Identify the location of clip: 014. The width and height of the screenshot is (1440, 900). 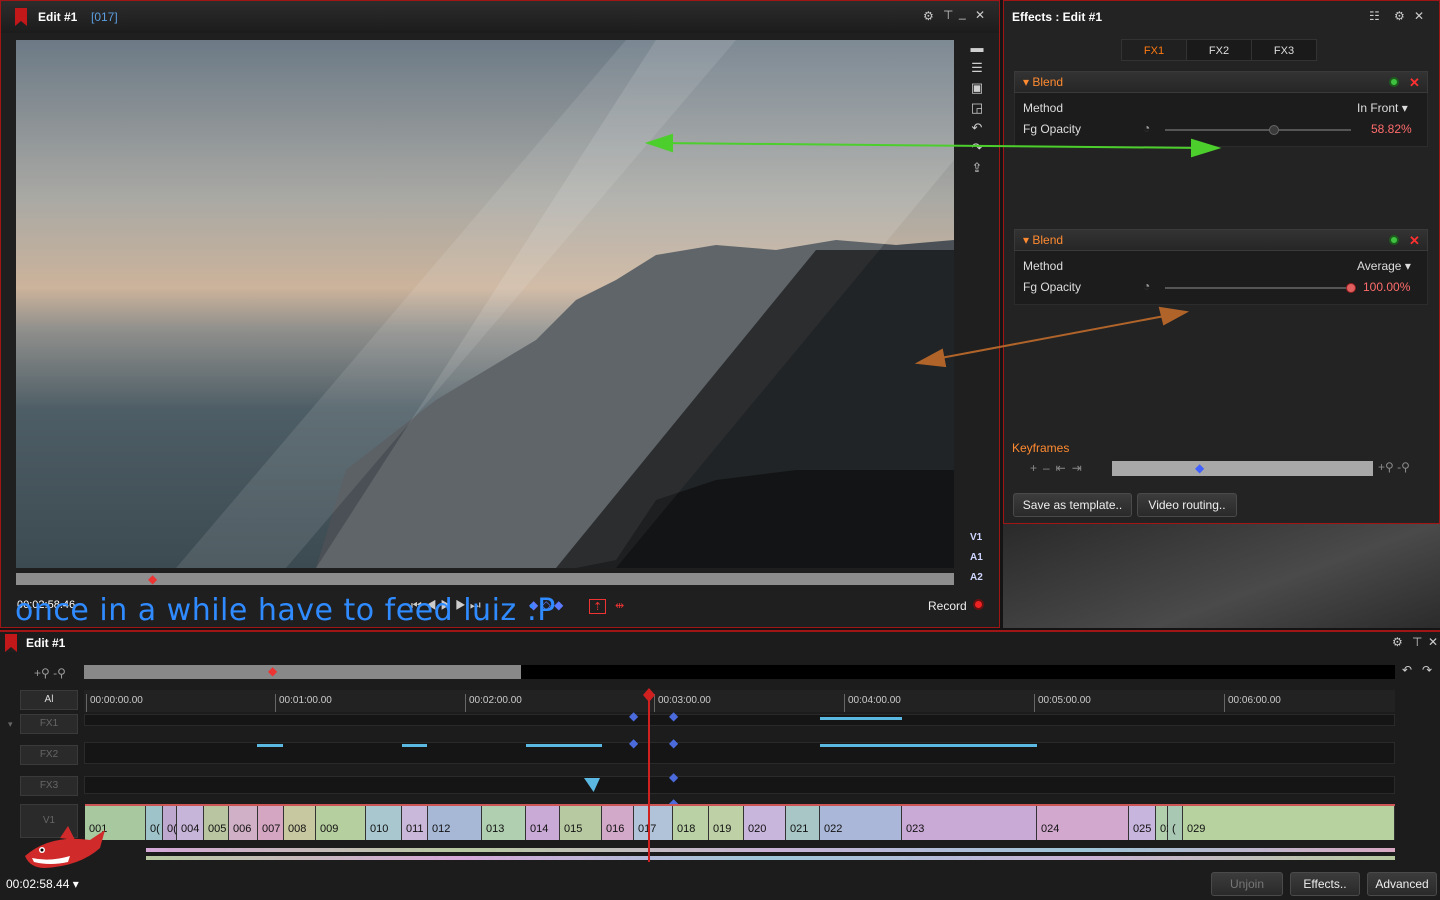
(543, 823).